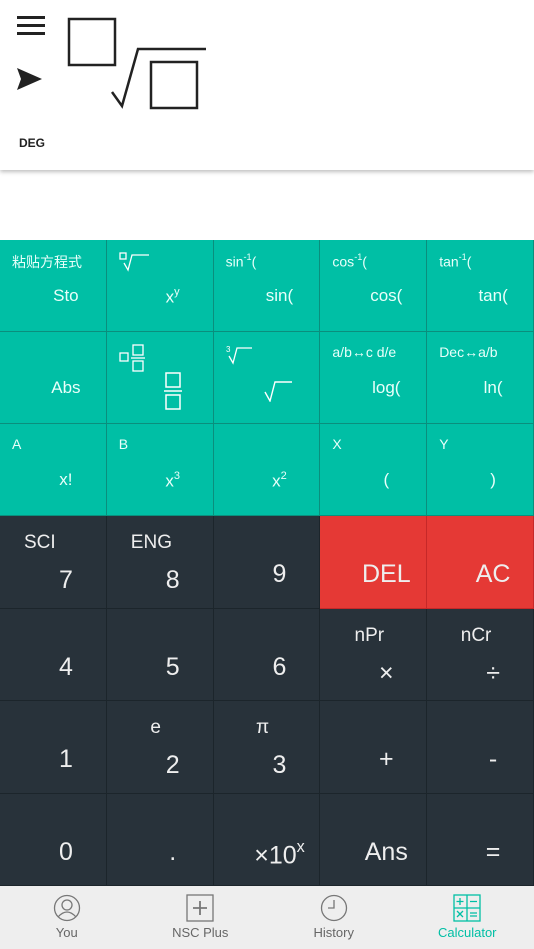 The width and height of the screenshot is (534, 949). What do you see at coordinates (66, 387) in the screenshot?
I see `primary-text: Abs` at bounding box center [66, 387].